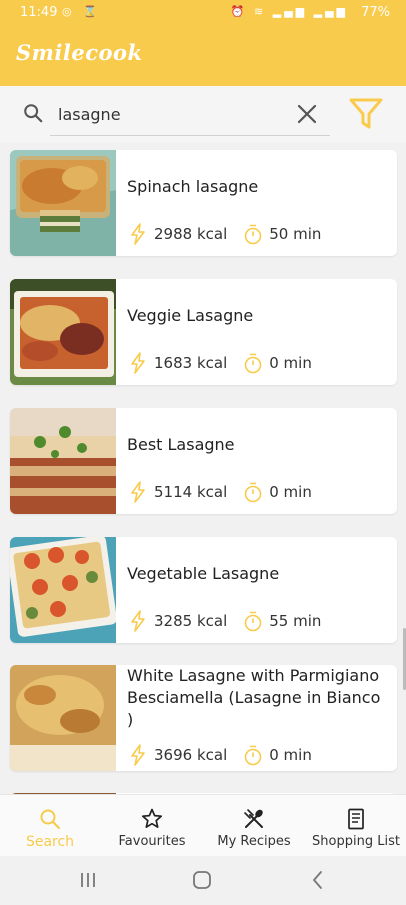 This screenshot has width=406, height=905. I want to click on home-icon, so click(202, 880).